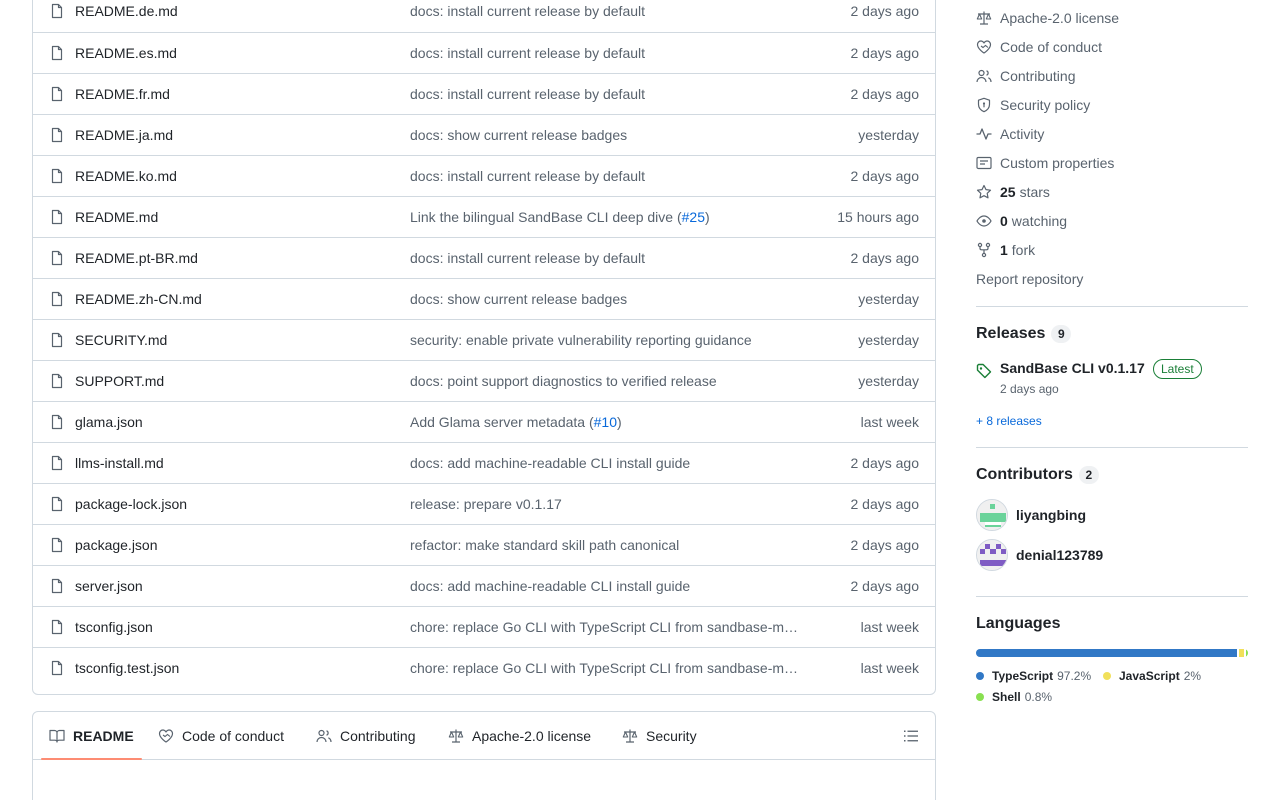 The image size is (1280, 800). What do you see at coordinates (91, 736) in the screenshot?
I see `readme-tab-readme: README` at bounding box center [91, 736].